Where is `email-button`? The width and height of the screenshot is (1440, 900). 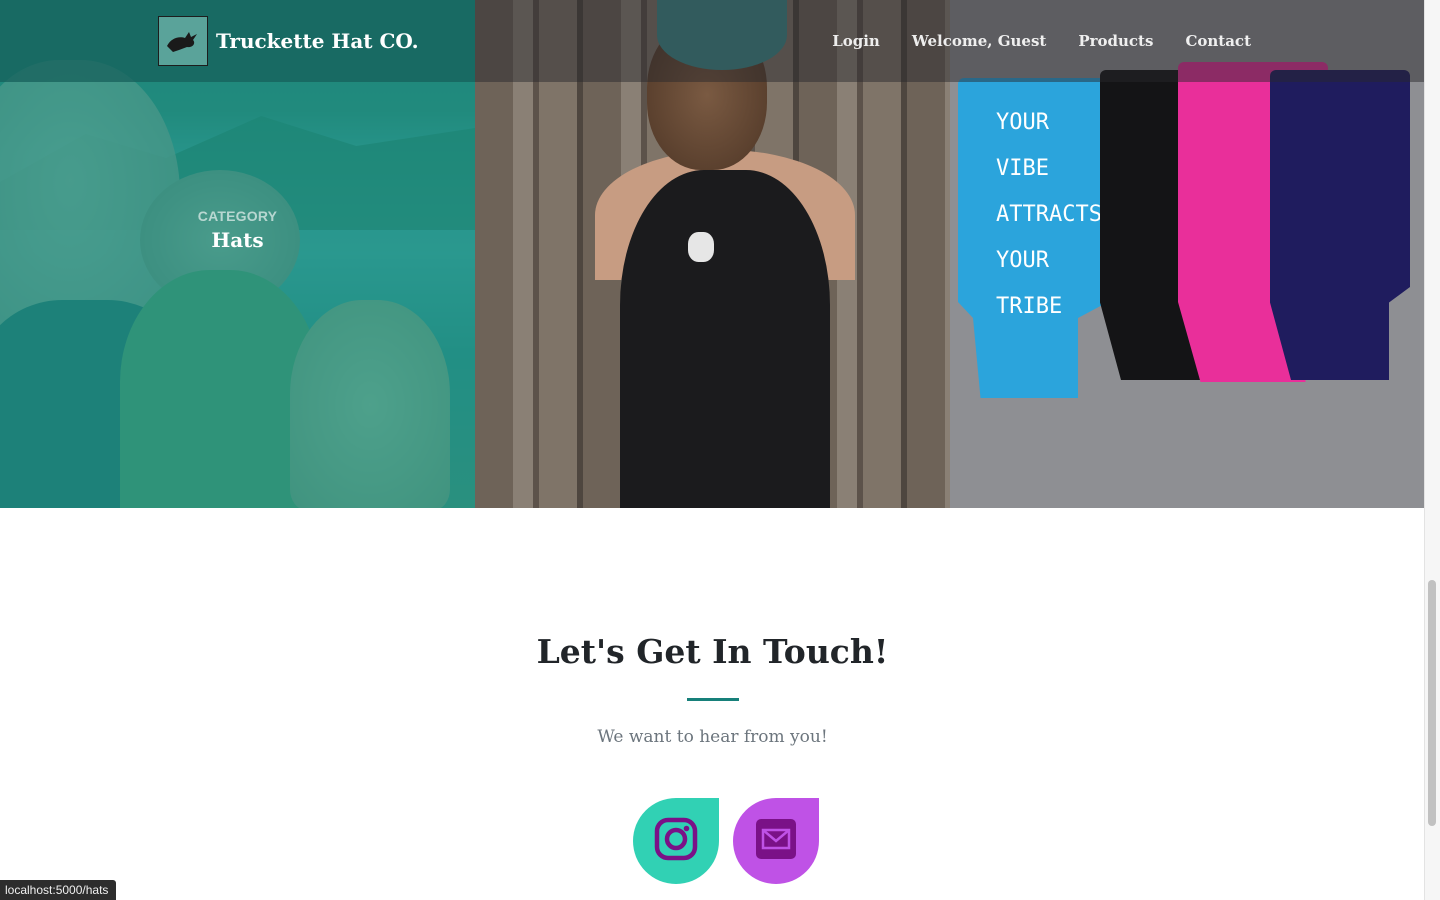 email-button is located at coordinates (776, 841).